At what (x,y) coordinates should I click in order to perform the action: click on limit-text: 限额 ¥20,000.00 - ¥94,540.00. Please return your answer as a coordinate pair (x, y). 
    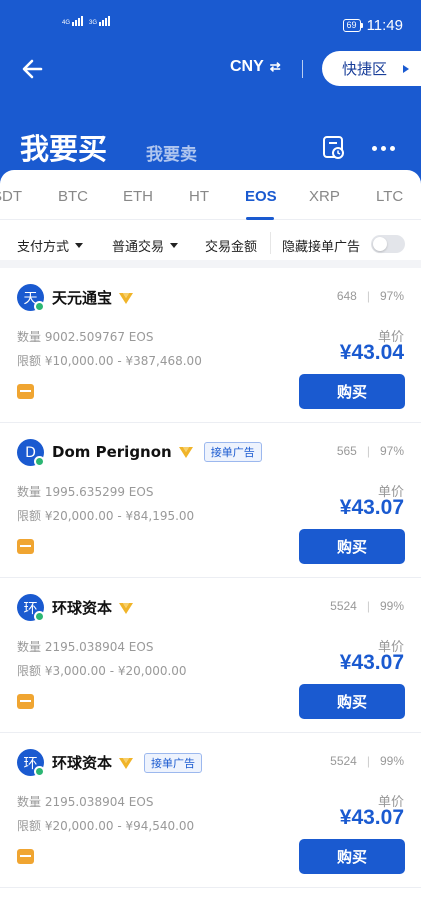
    Looking at the image, I should click on (106, 826).